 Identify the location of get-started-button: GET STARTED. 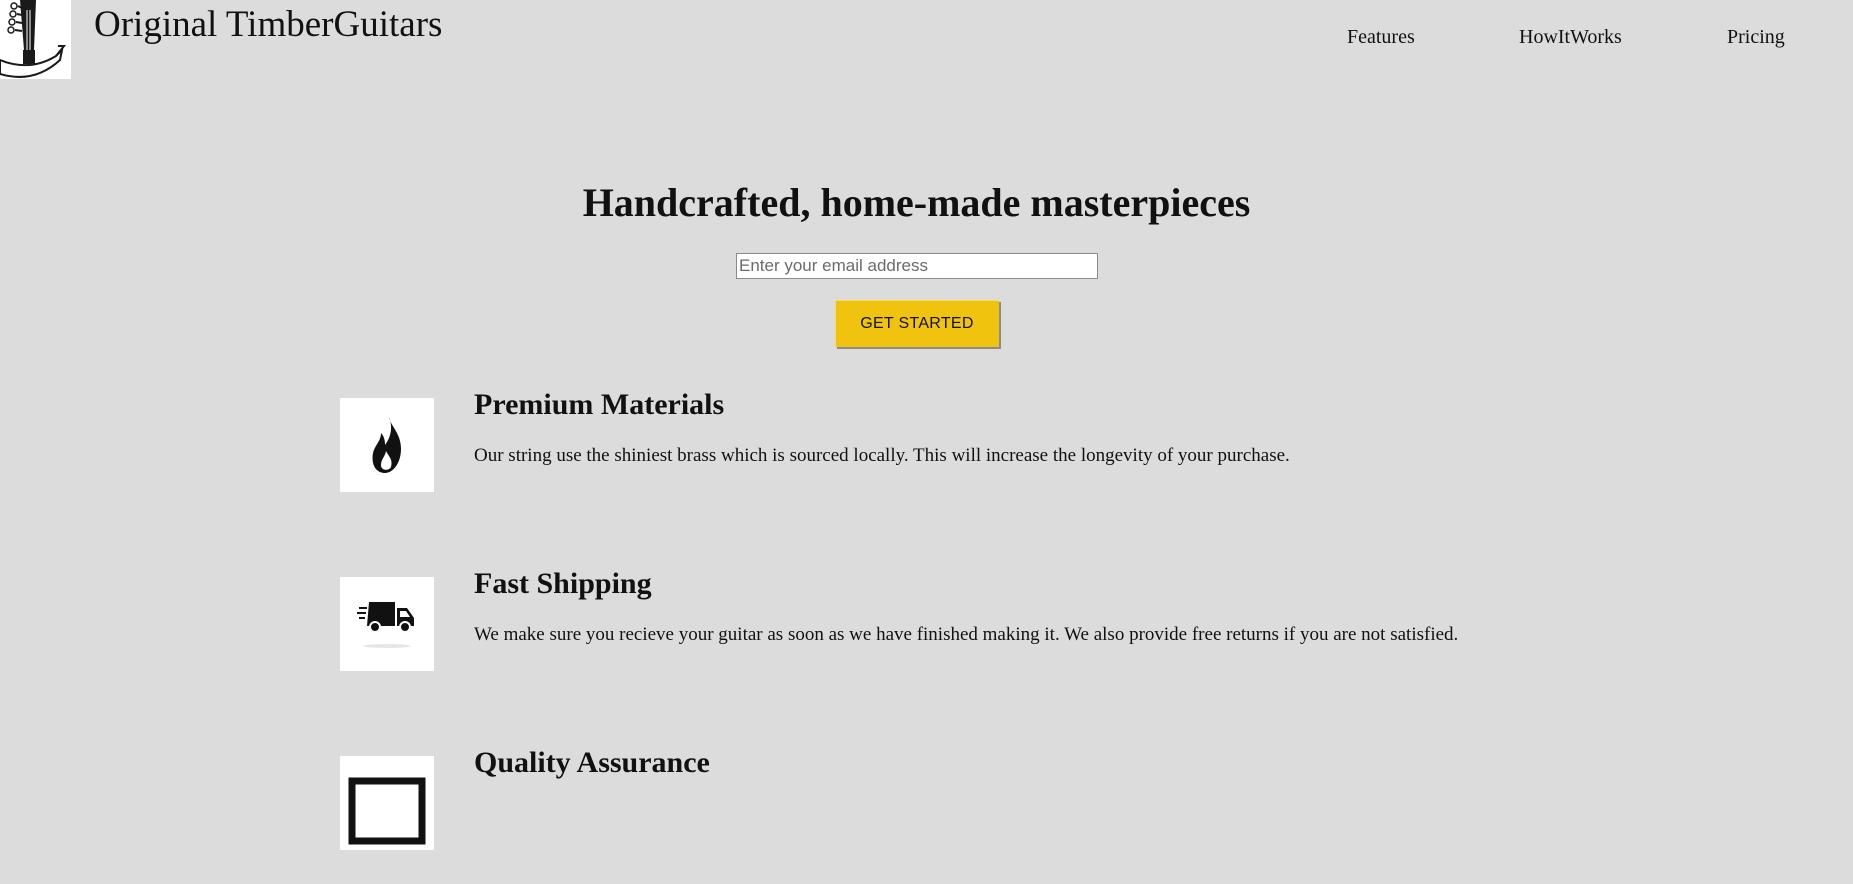
(917, 323).